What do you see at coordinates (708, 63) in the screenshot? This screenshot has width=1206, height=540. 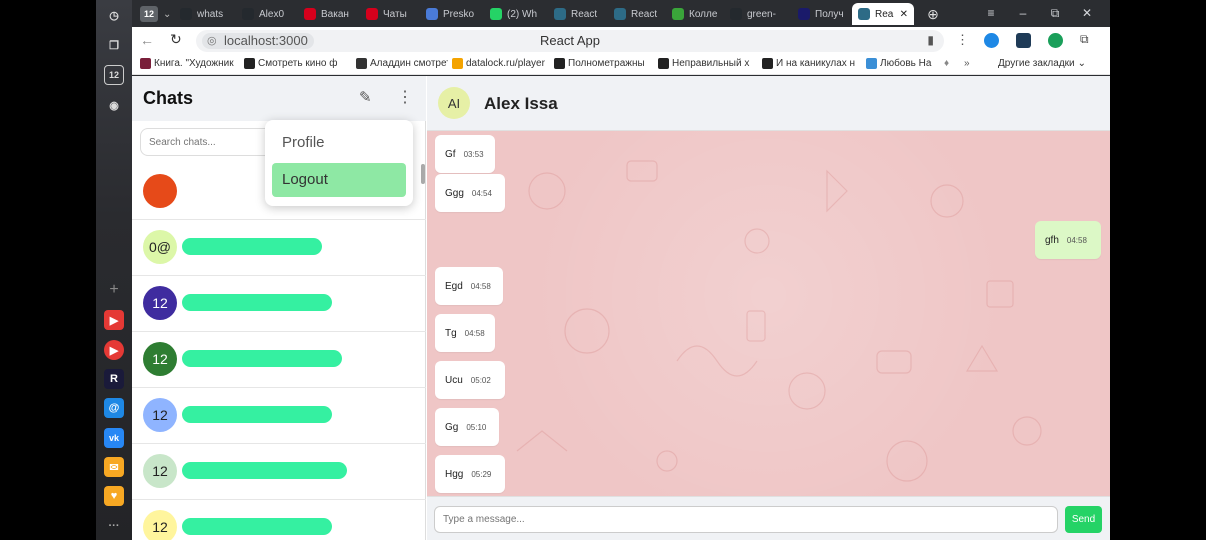 I see `bookmark-item: Неправильный х` at bounding box center [708, 63].